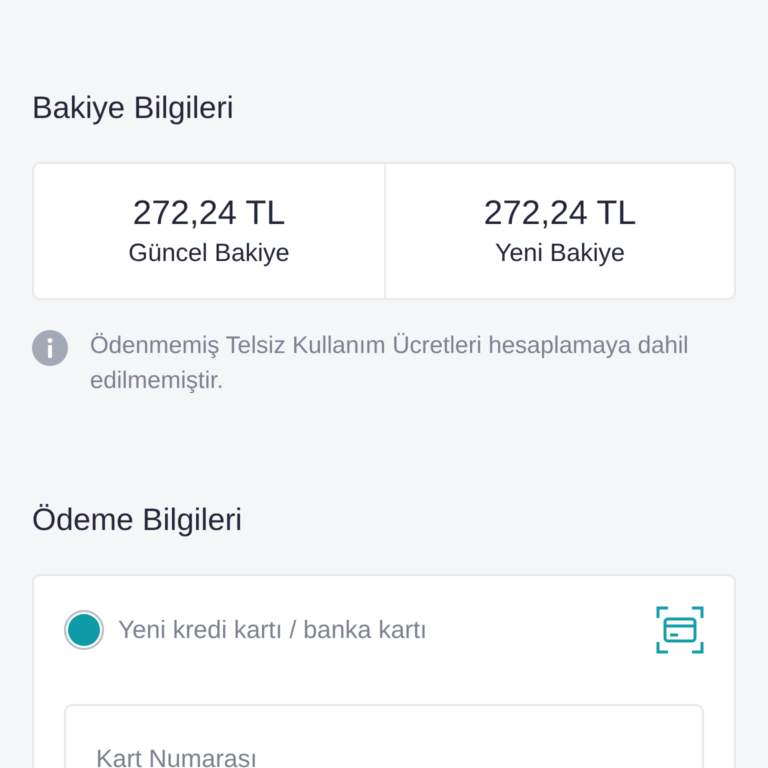 This screenshot has height=768, width=768. Describe the element at coordinates (380, 630) in the screenshot. I see `option-label: Yeni kredi kartı / banka kartı` at that location.